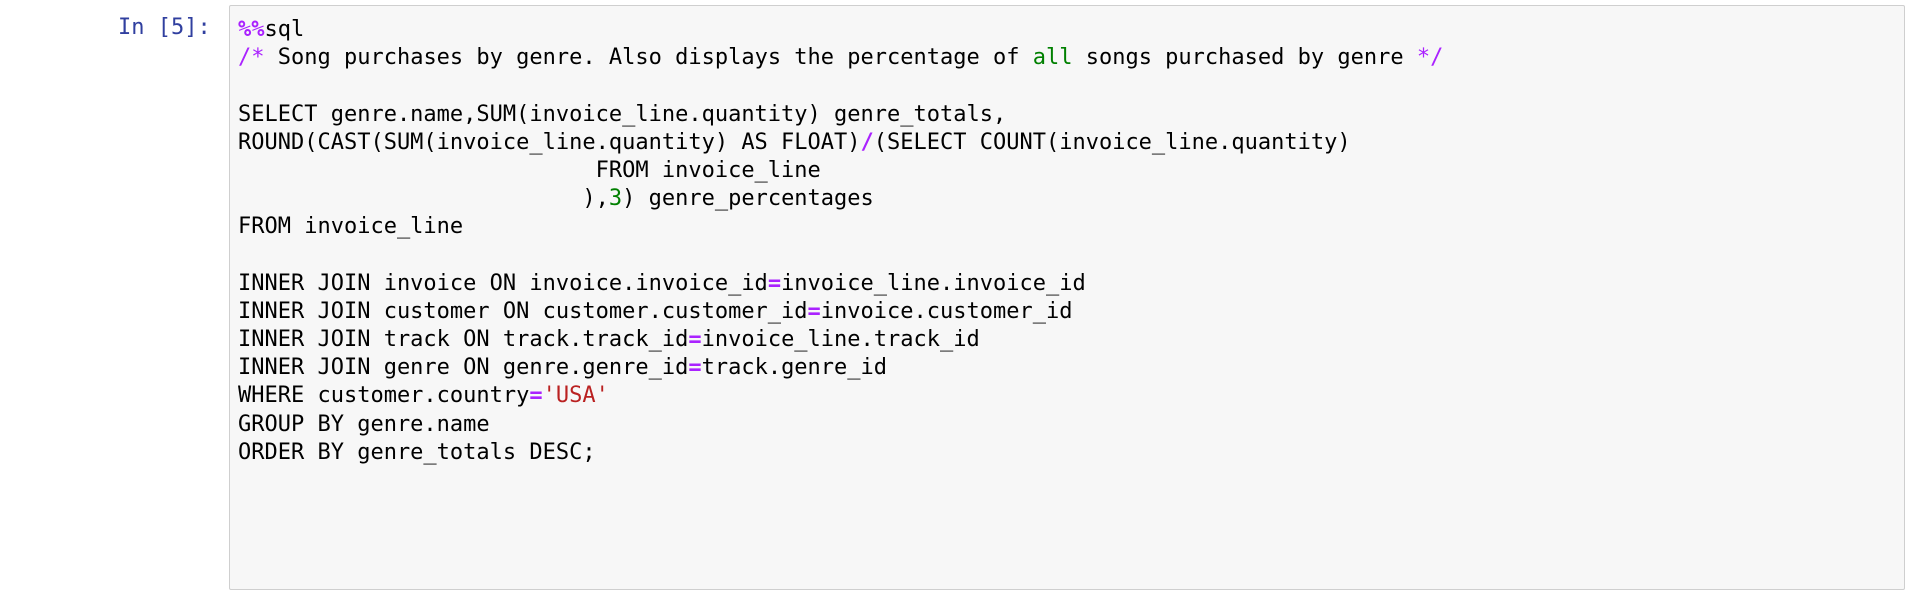 The height and width of the screenshot is (600, 1916). What do you see at coordinates (417, 452) in the screenshot?
I see `code-token: ORDER BY genre_totals DESC;` at bounding box center [417, 452].